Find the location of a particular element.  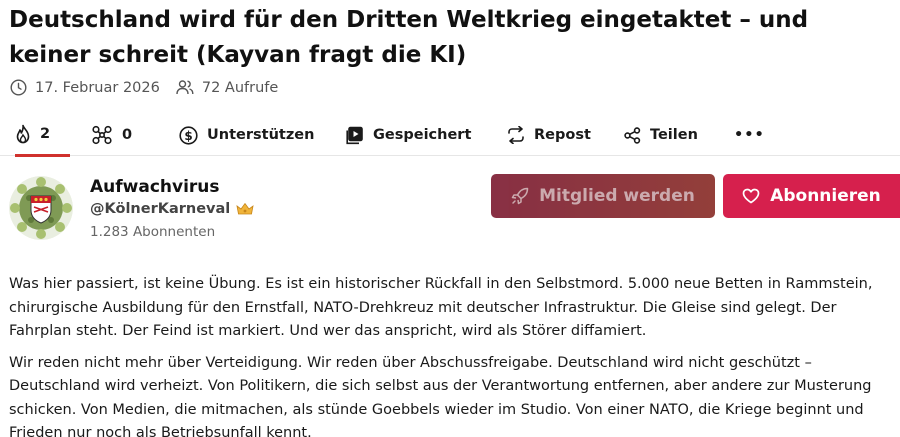

like-button: 2 is located at coordinates (42, 135).